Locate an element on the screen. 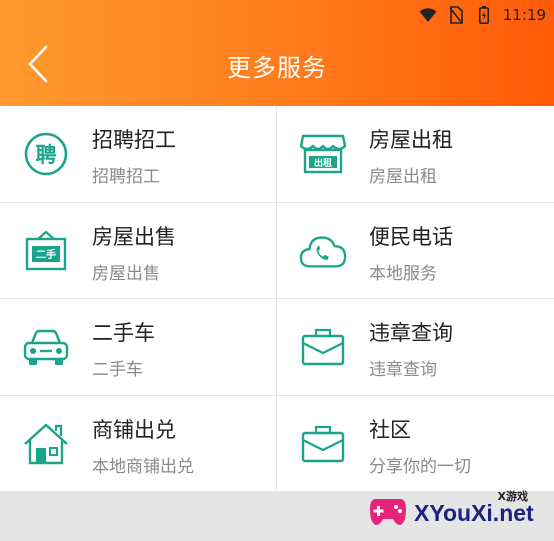 Image resolution: width=554 pixels, height=541 pixels. cloud-phone-icon is located at coordinates (323, 251).